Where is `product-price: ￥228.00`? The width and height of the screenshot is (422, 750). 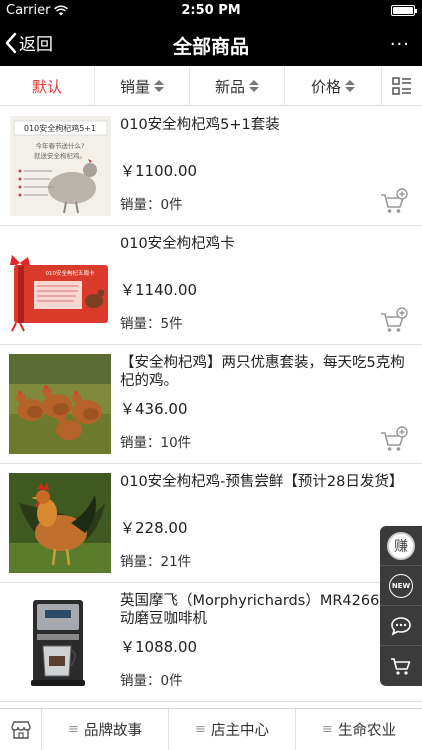
product-price: ￥228.00 is located at coordinates (154, 528).